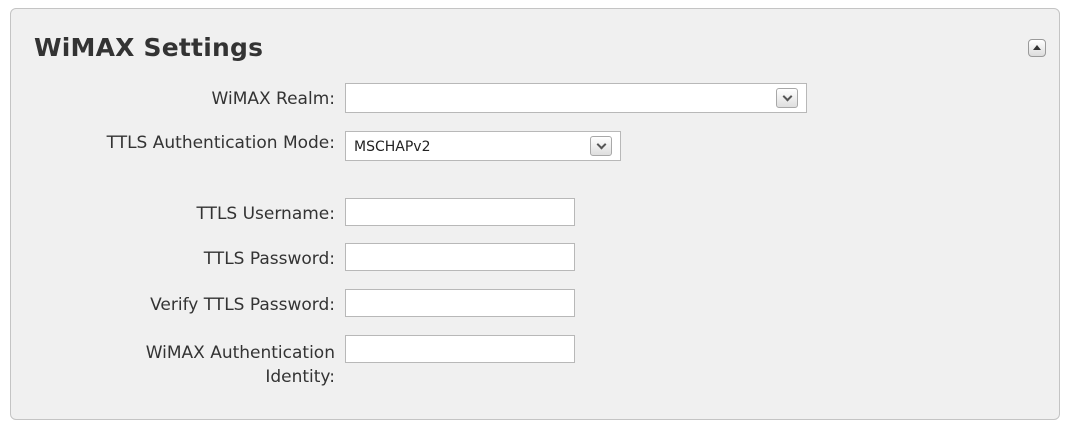 The height and width of the screenshot is (429, 1071). Describe the element at coordinates (460, 303) in the screenshot. I see `verify-ttls-password-input` at that location.